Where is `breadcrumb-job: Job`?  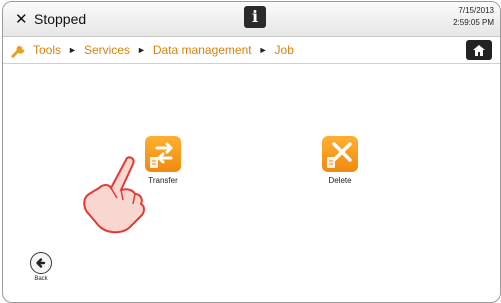 breadcrumb-job: Job is located at coordinates (284, 50).